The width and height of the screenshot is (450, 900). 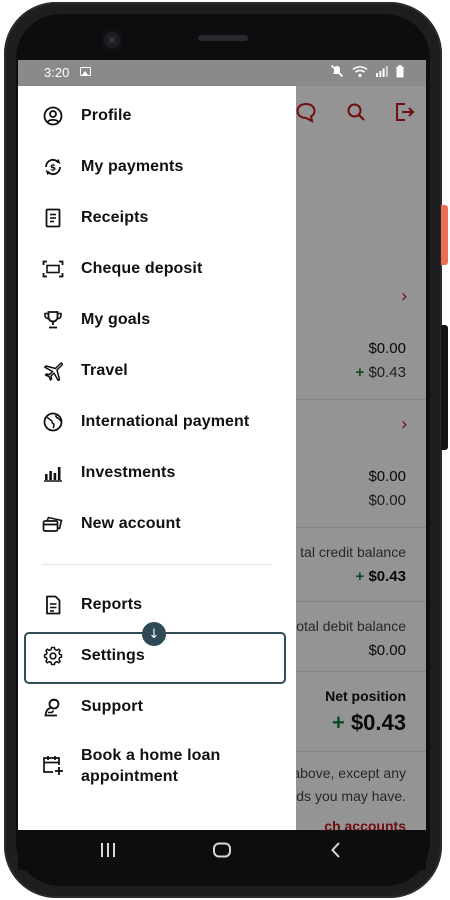 What do you see at coordinates (382, 71) in the screenshot?
I see `signal-icon` at bounding box center [382, 71].